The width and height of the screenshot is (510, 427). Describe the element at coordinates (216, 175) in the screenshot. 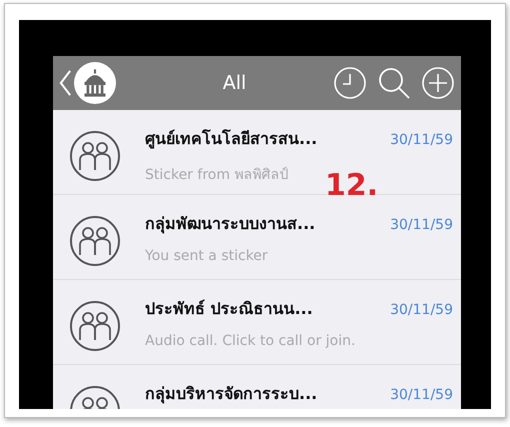

I see `message-preview: Sticker from พลพิศิลป์` at that location.